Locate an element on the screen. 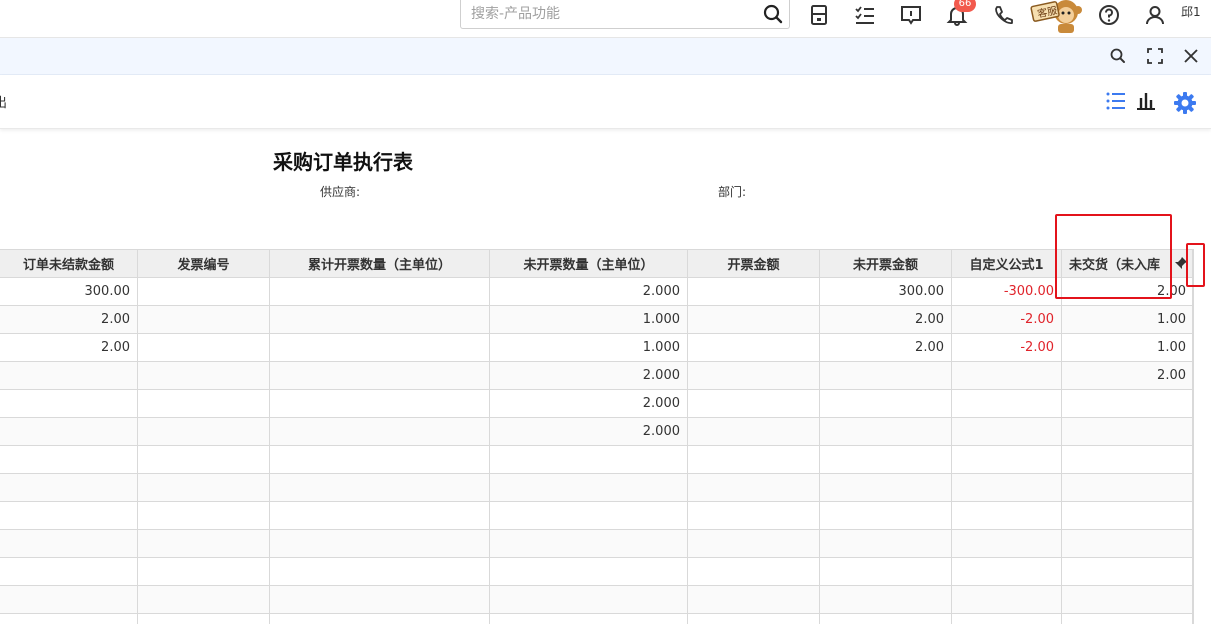 This screenshot has width=1211, height=624. user-name: 邱1 is located at coordinates (1191, 11).